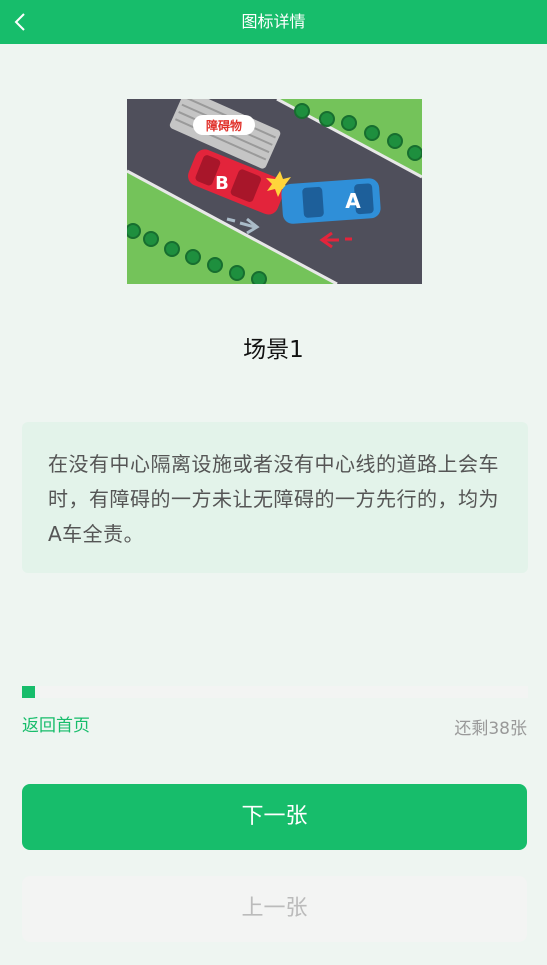 The width and height of the screenshot is (547, 965). I want to click on previous-button: 上一张, so click(274, 909).